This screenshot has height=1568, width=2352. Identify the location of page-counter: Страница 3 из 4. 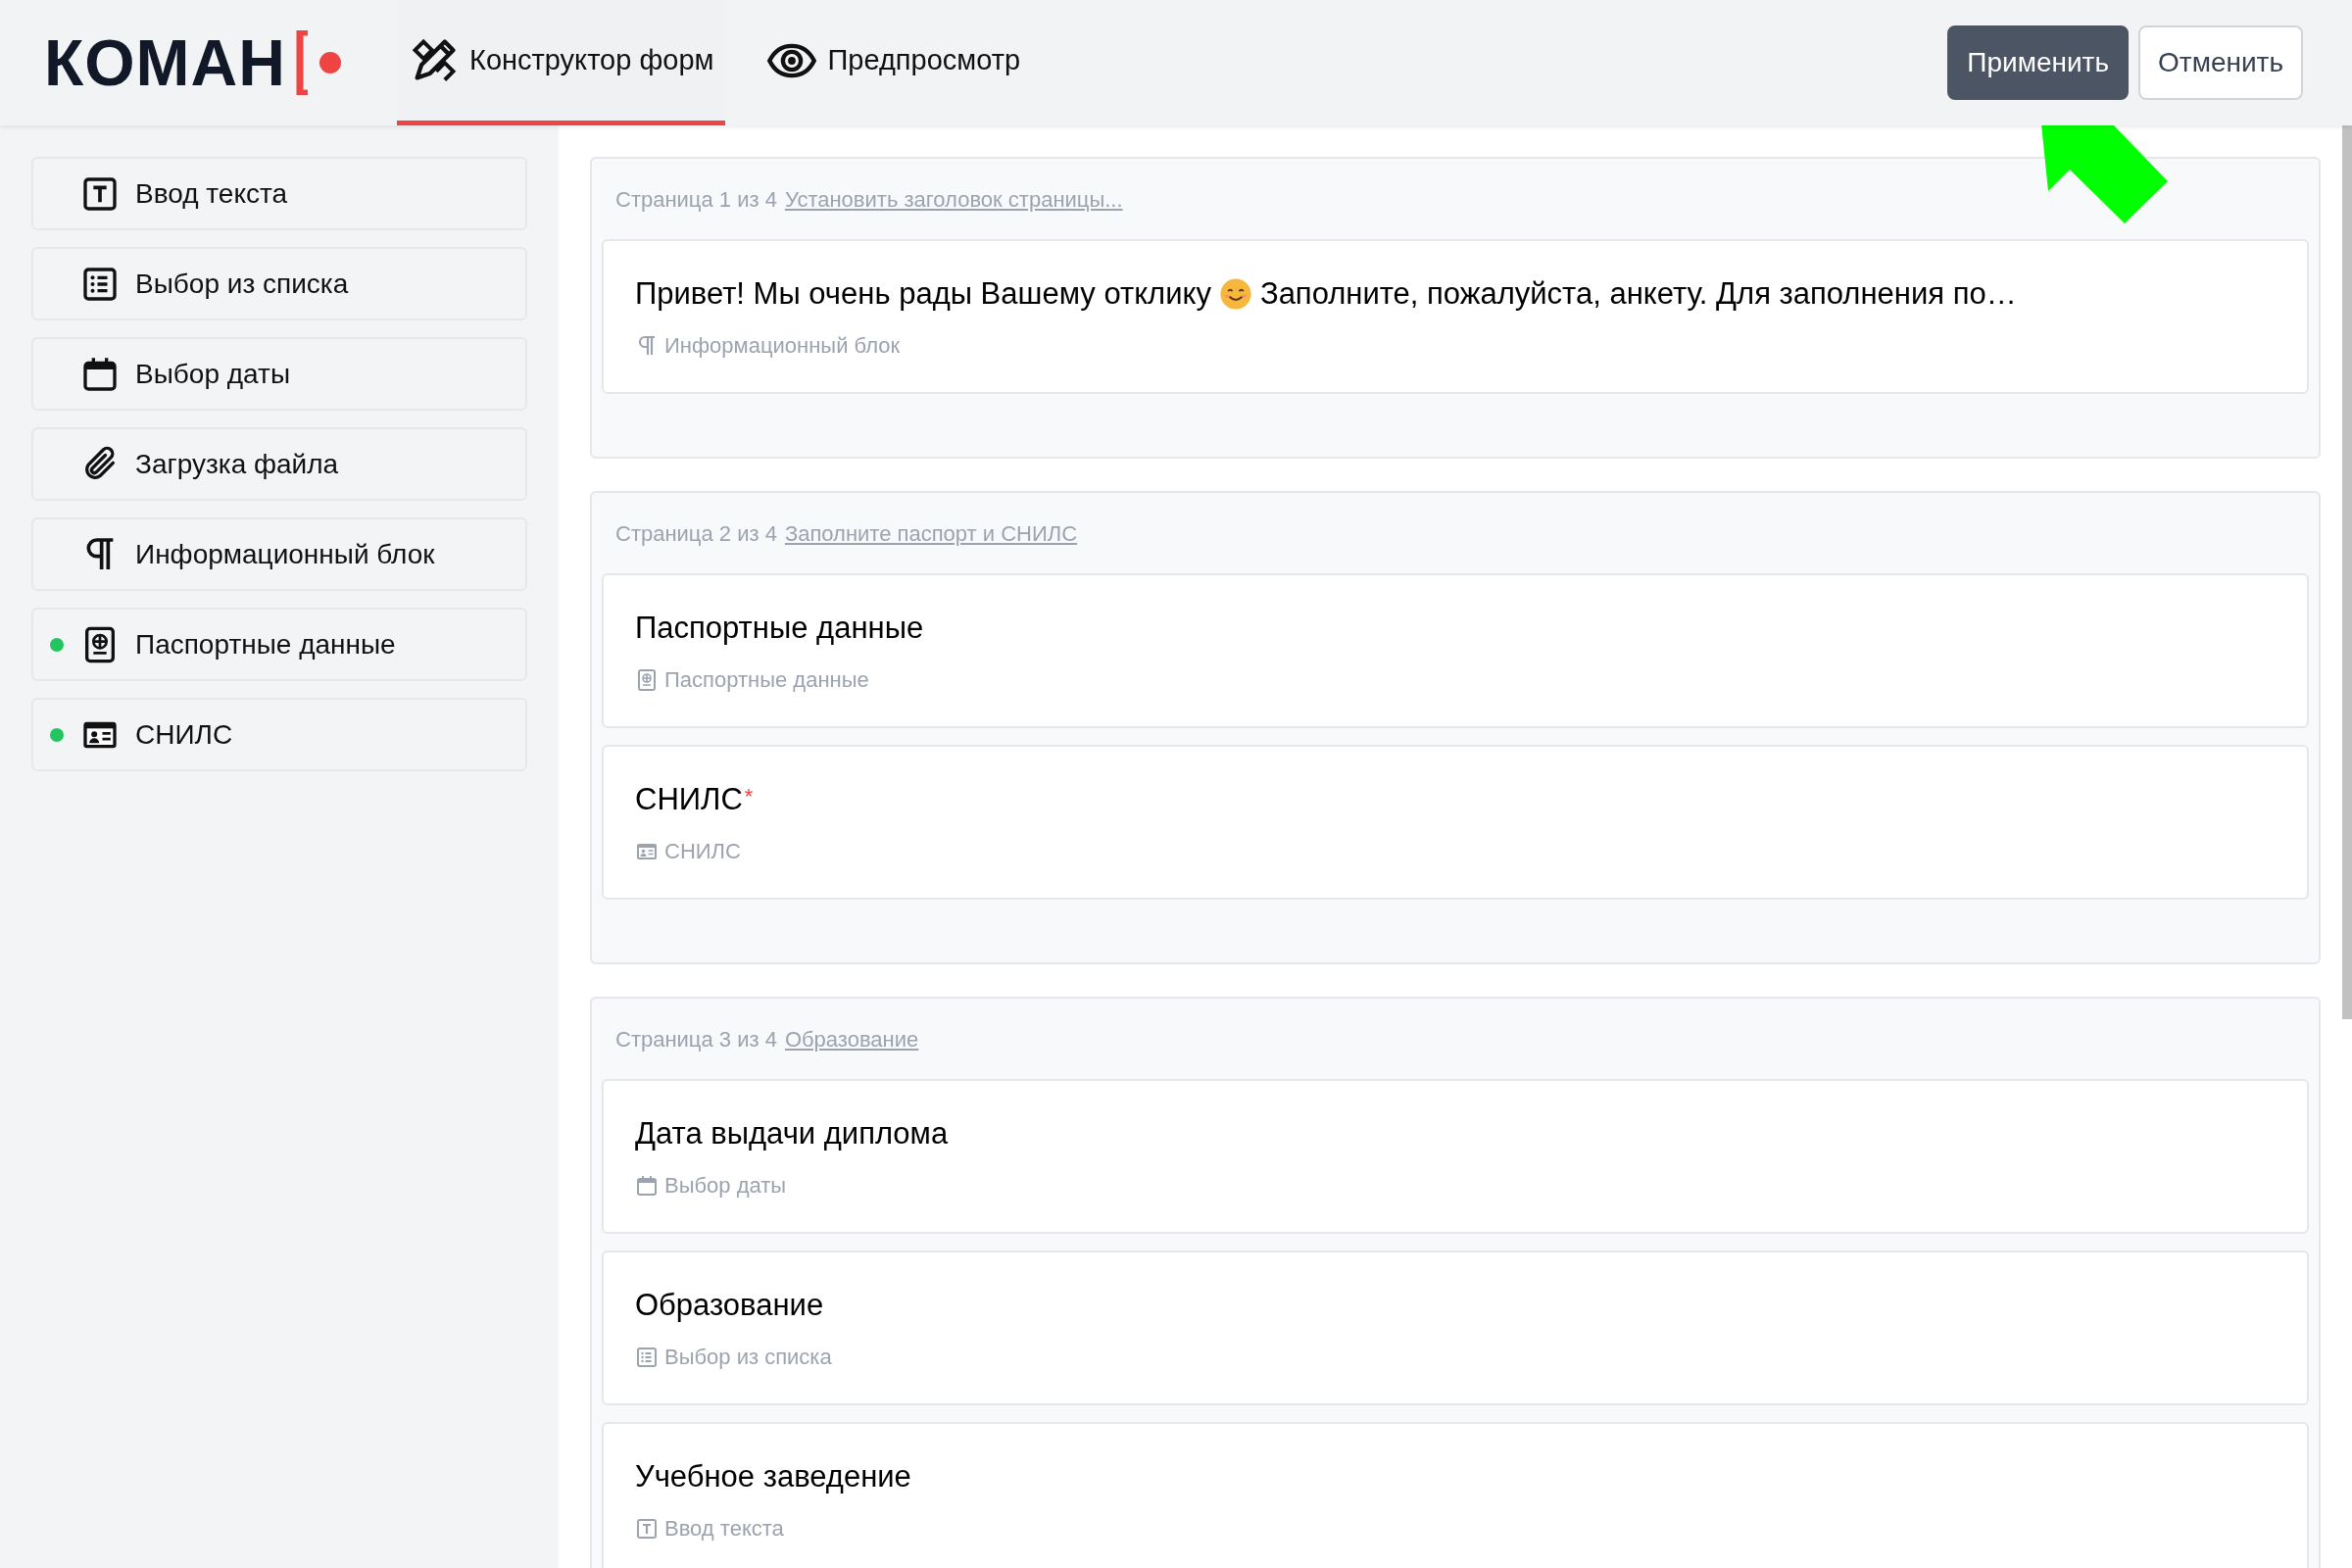
(696, 1039).